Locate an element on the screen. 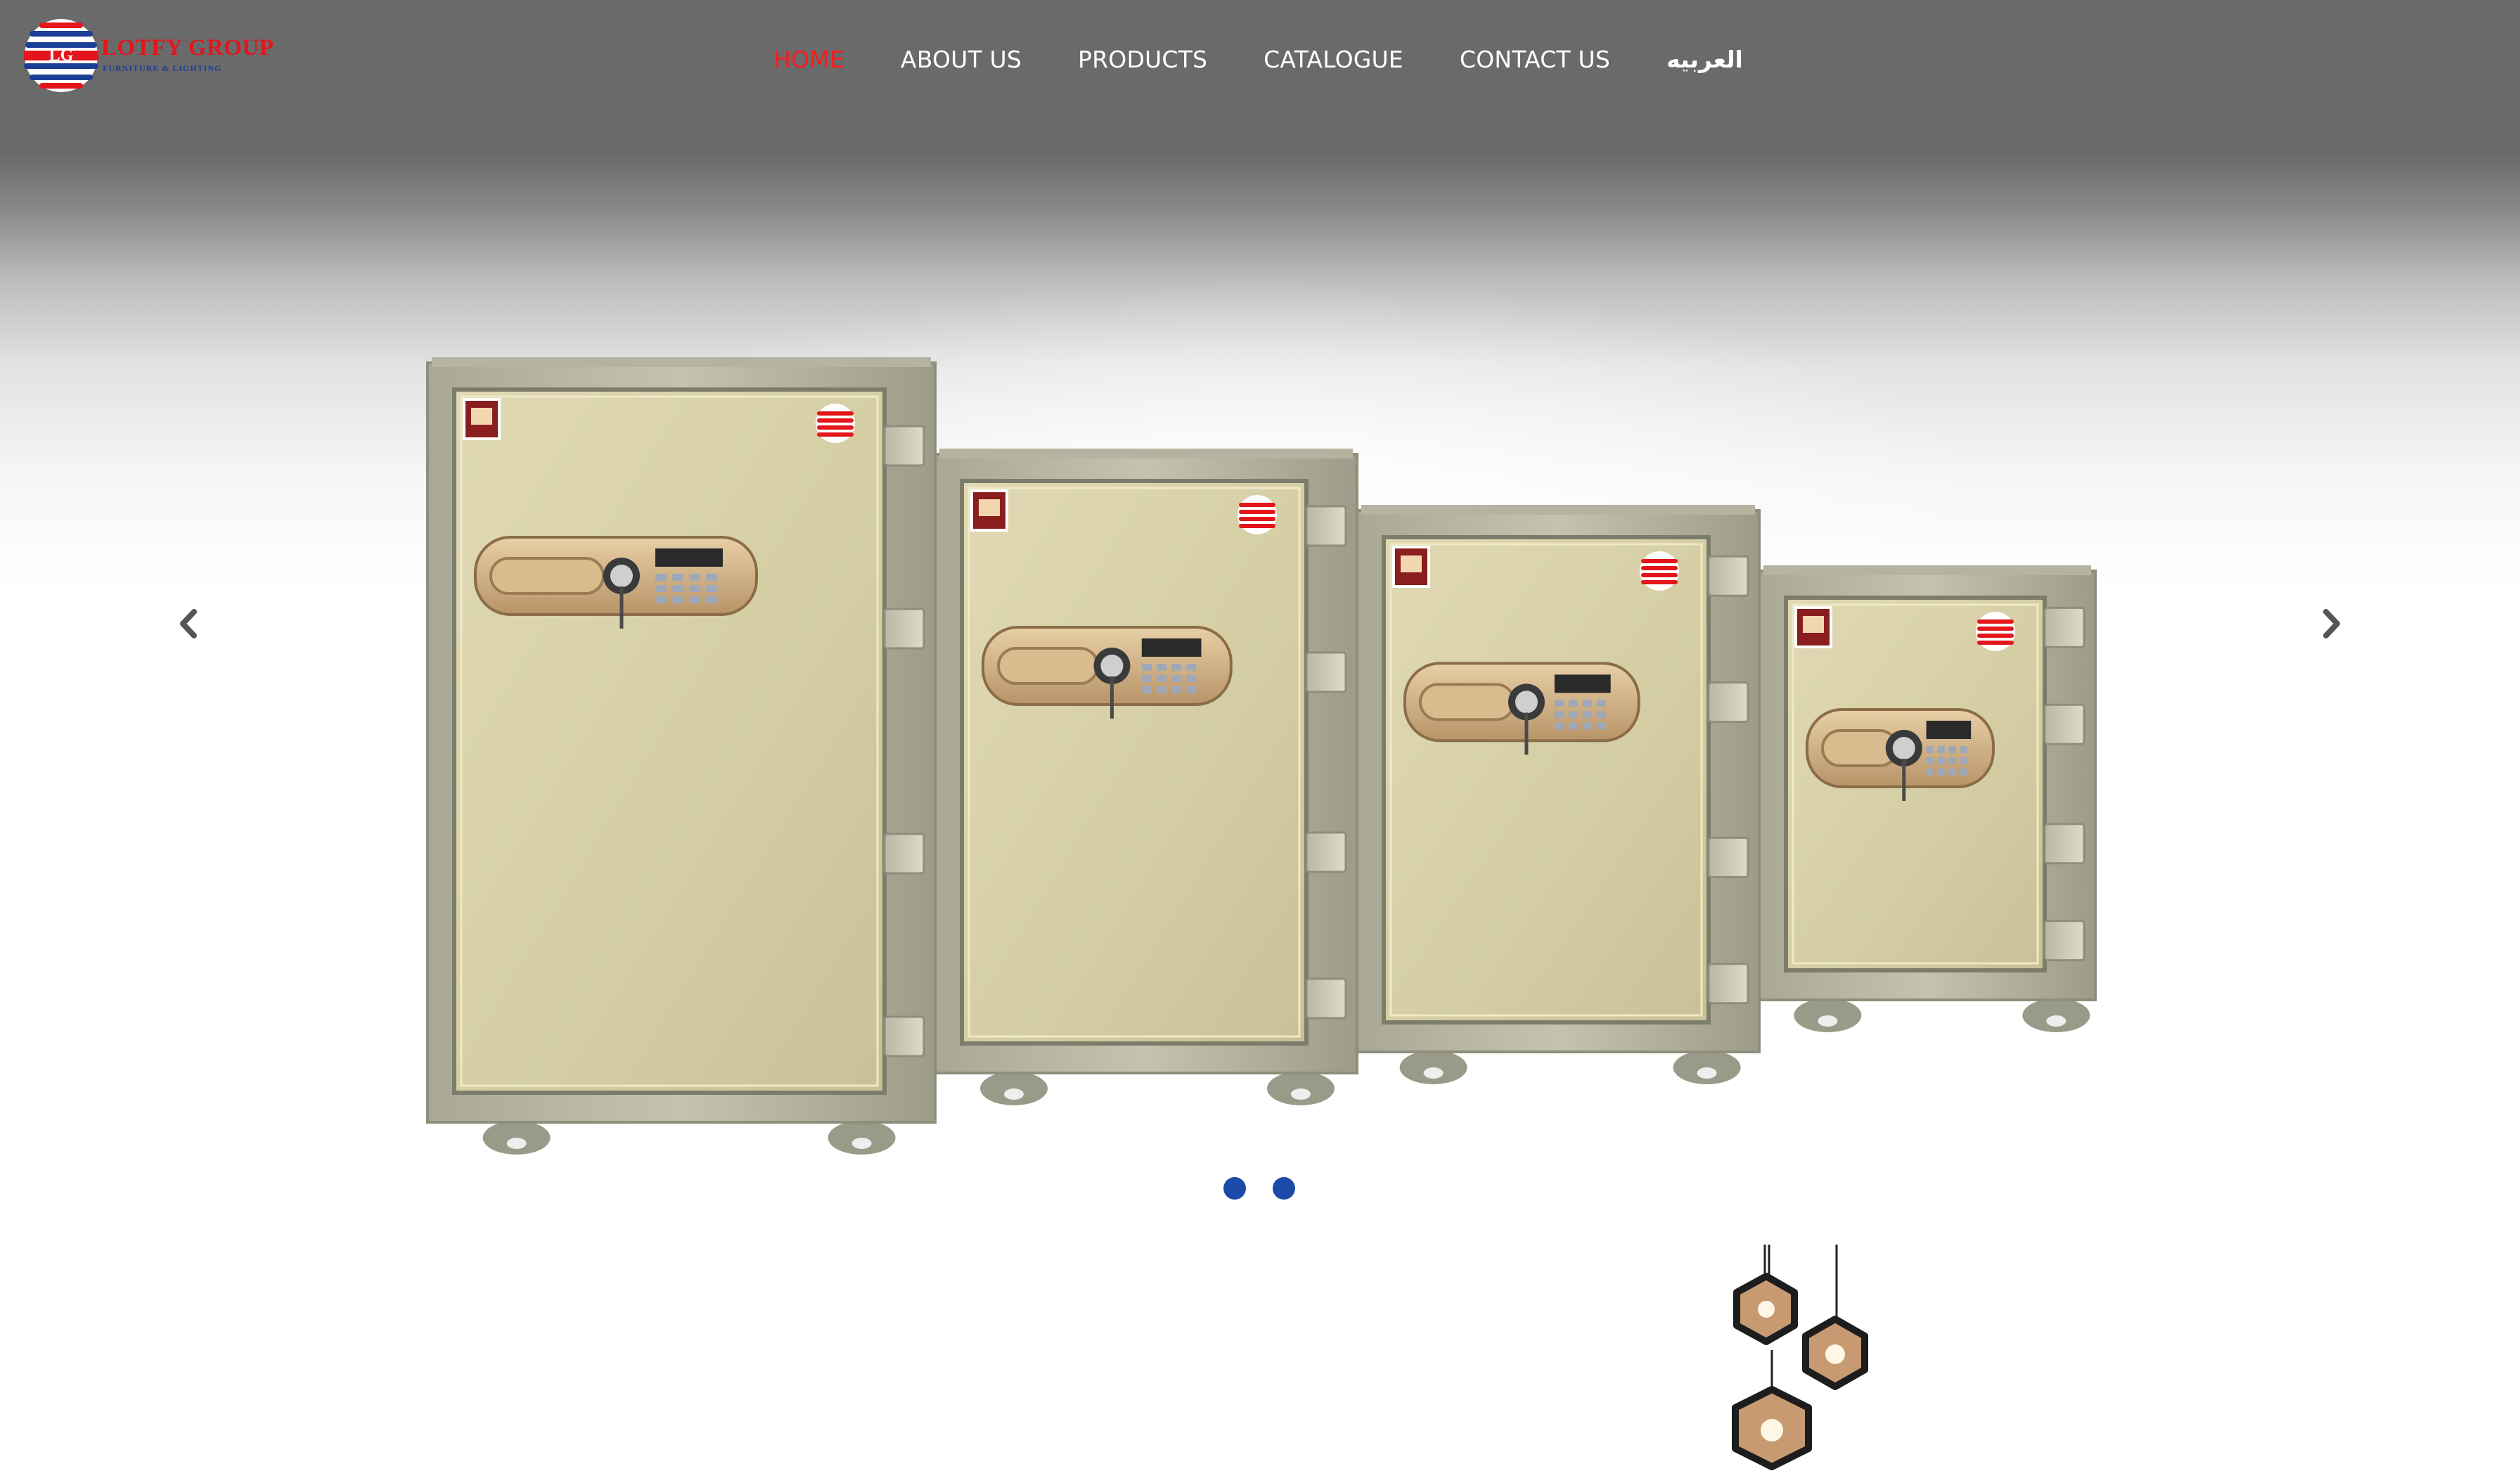 The image size is (2520, 1471). pendant-lamps-icon is located at coordinates (1800, 1357).